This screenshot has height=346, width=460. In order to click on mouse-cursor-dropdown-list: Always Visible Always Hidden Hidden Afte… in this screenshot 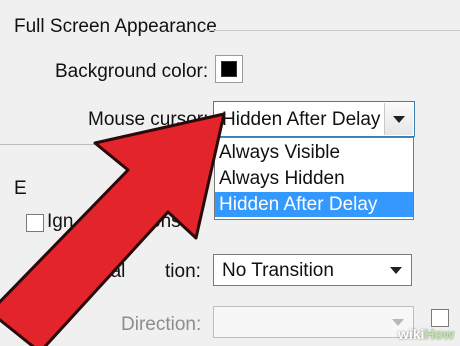, I will do `click(314, 178)`.